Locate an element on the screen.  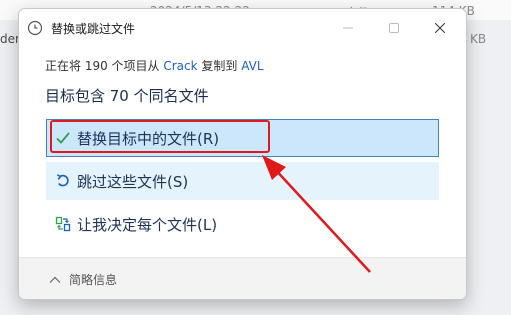
maximize-button is located at coordinates (394, 28).